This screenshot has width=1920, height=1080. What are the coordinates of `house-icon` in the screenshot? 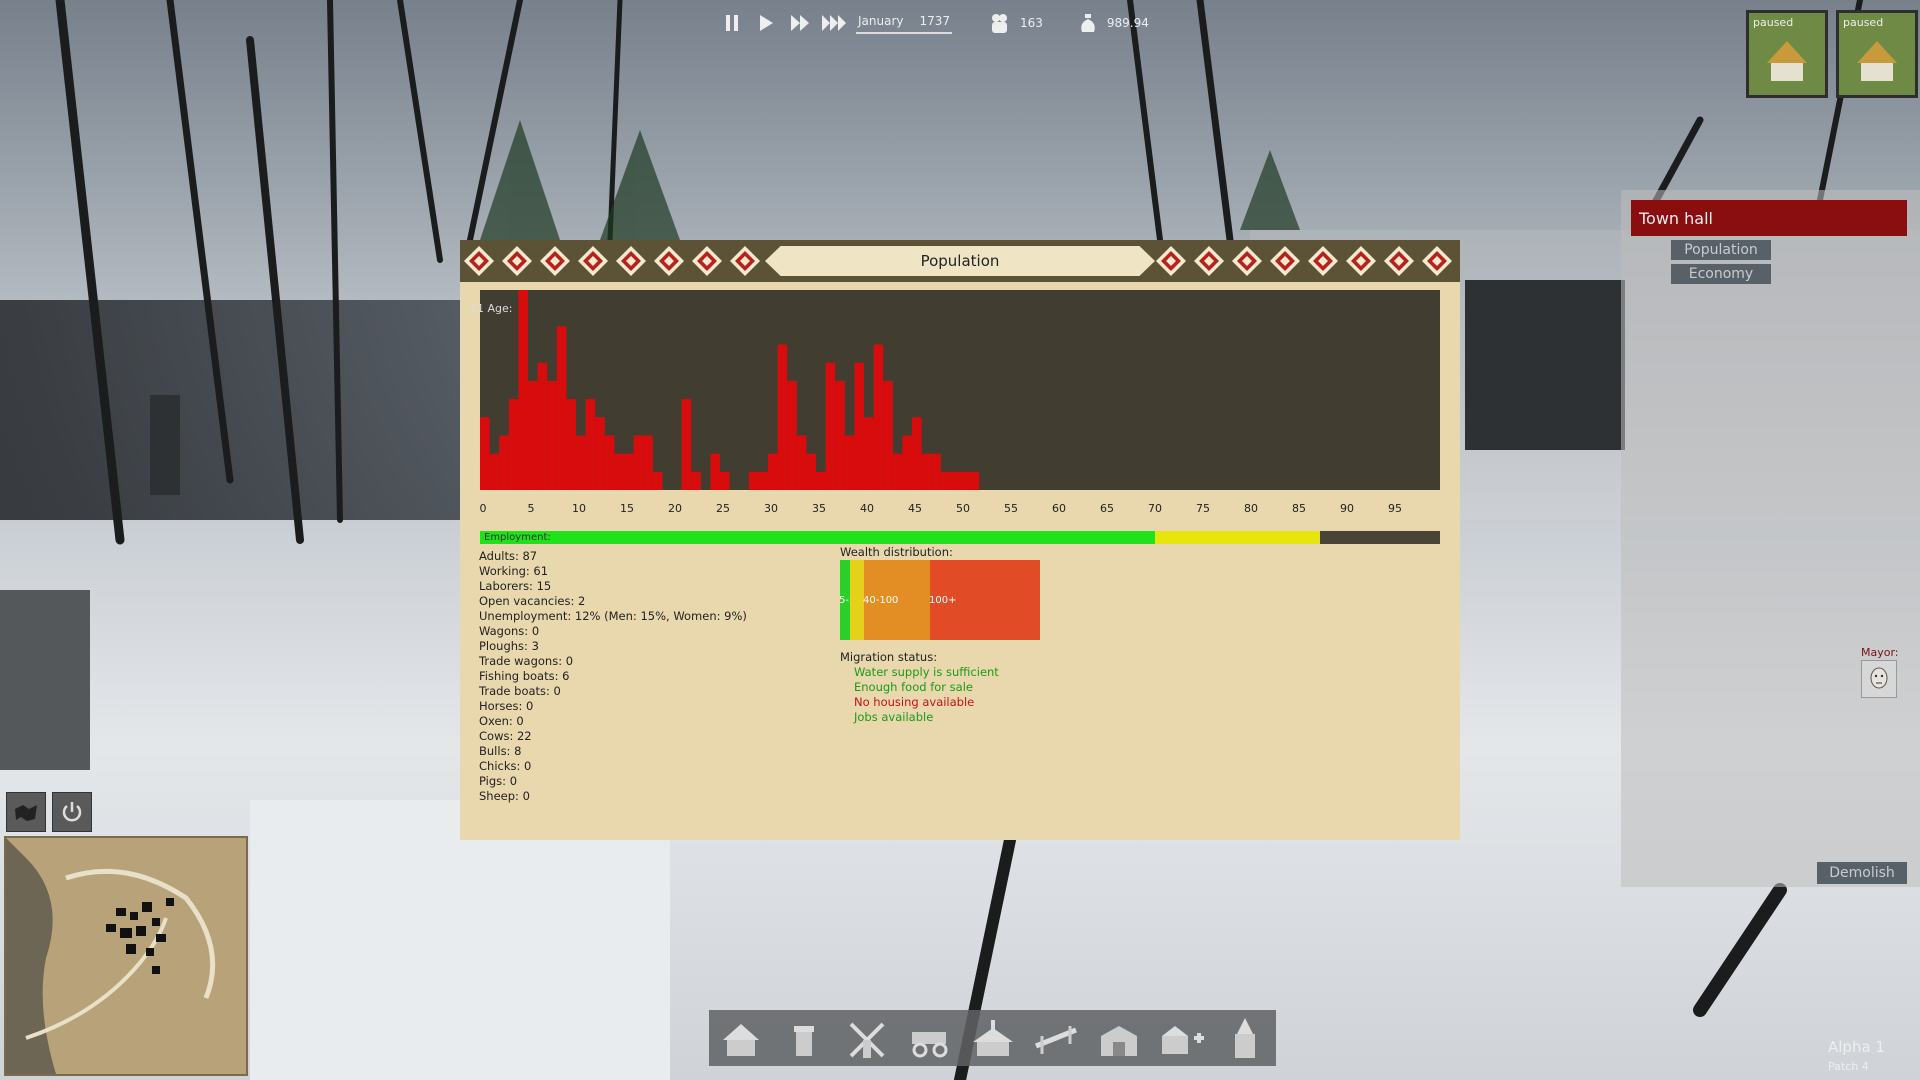 It's located at (740, 1040).